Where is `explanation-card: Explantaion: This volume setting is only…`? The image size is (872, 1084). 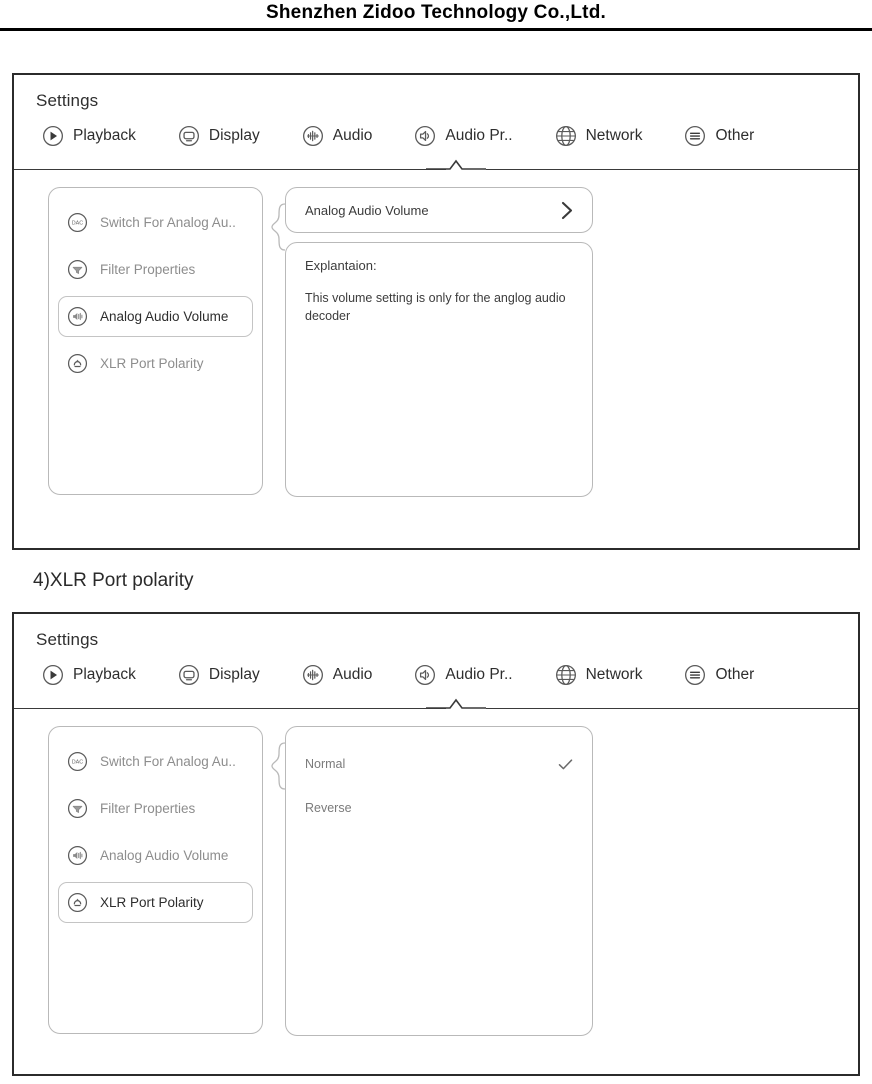 explanation-card: Explantaion: This volume setting is only… is located at coordinates (439, 369).